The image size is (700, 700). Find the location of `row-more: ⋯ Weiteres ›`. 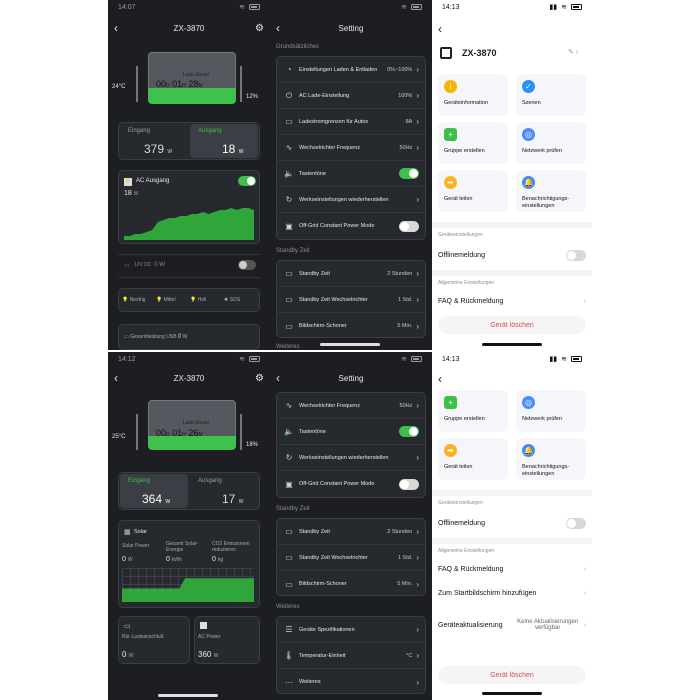

row-more: ⋯ Weiteres › is located at coordinates (351, 682).